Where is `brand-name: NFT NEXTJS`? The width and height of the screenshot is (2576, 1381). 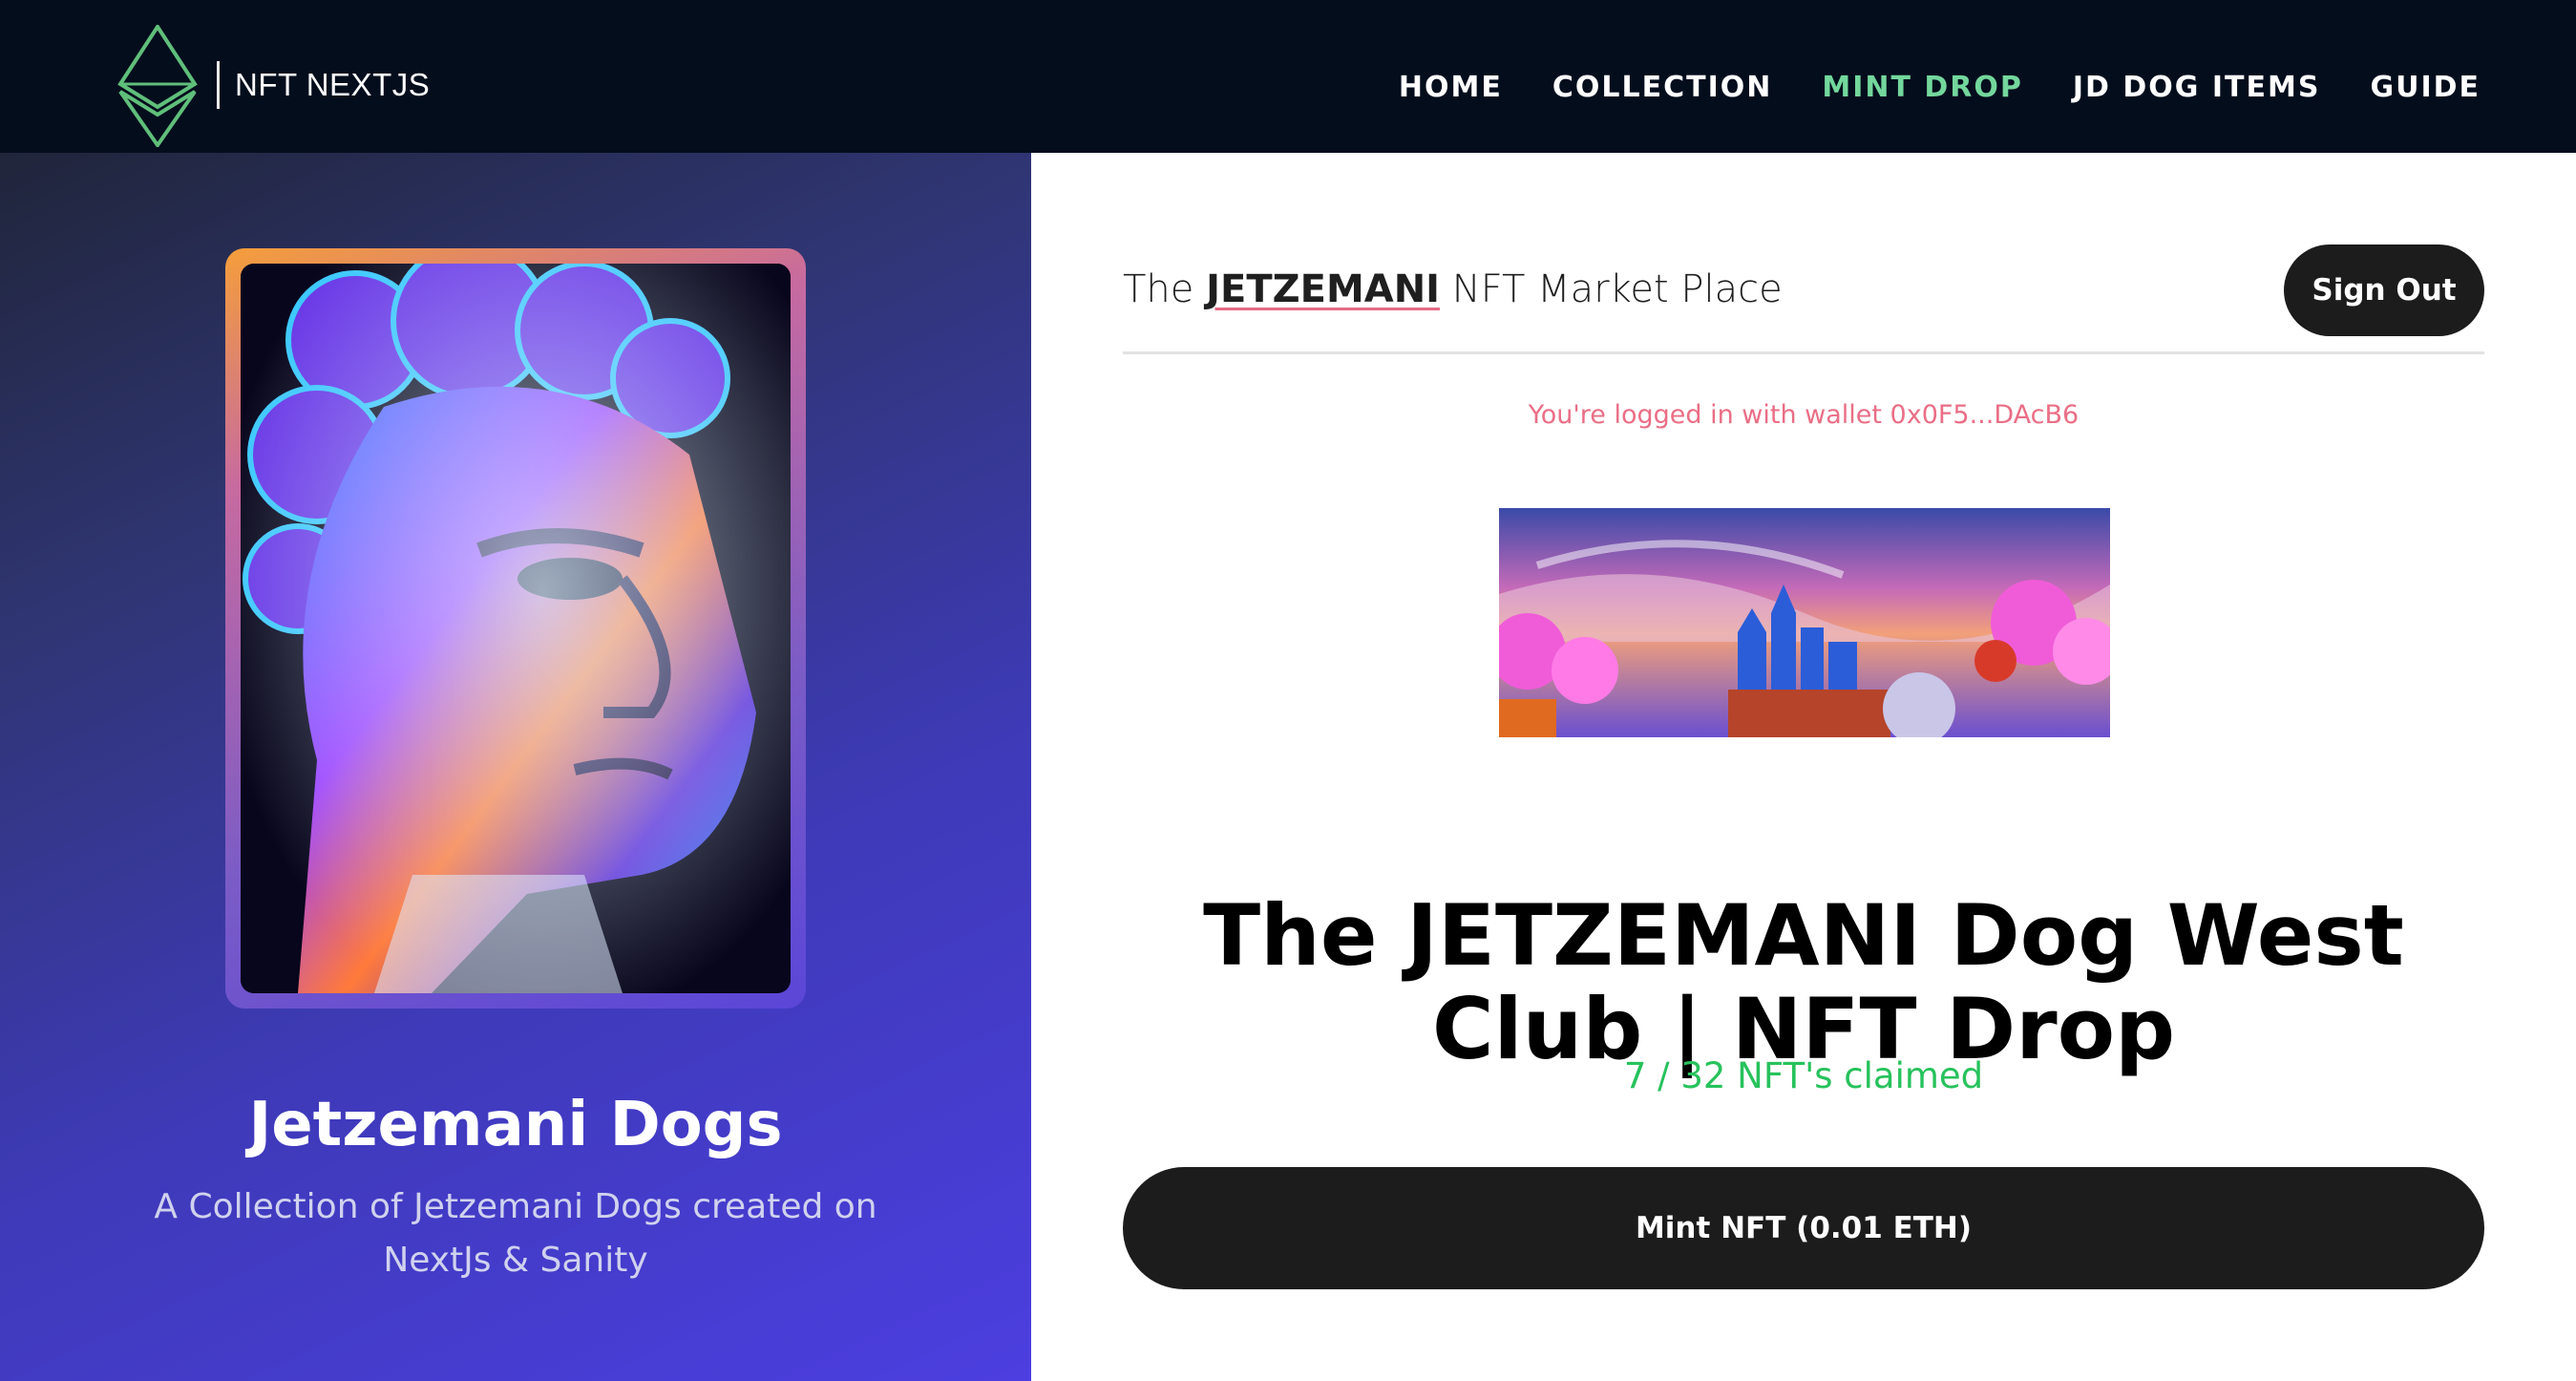 brand-name: NFT NEXTJS is located at coordinates (332, 85).